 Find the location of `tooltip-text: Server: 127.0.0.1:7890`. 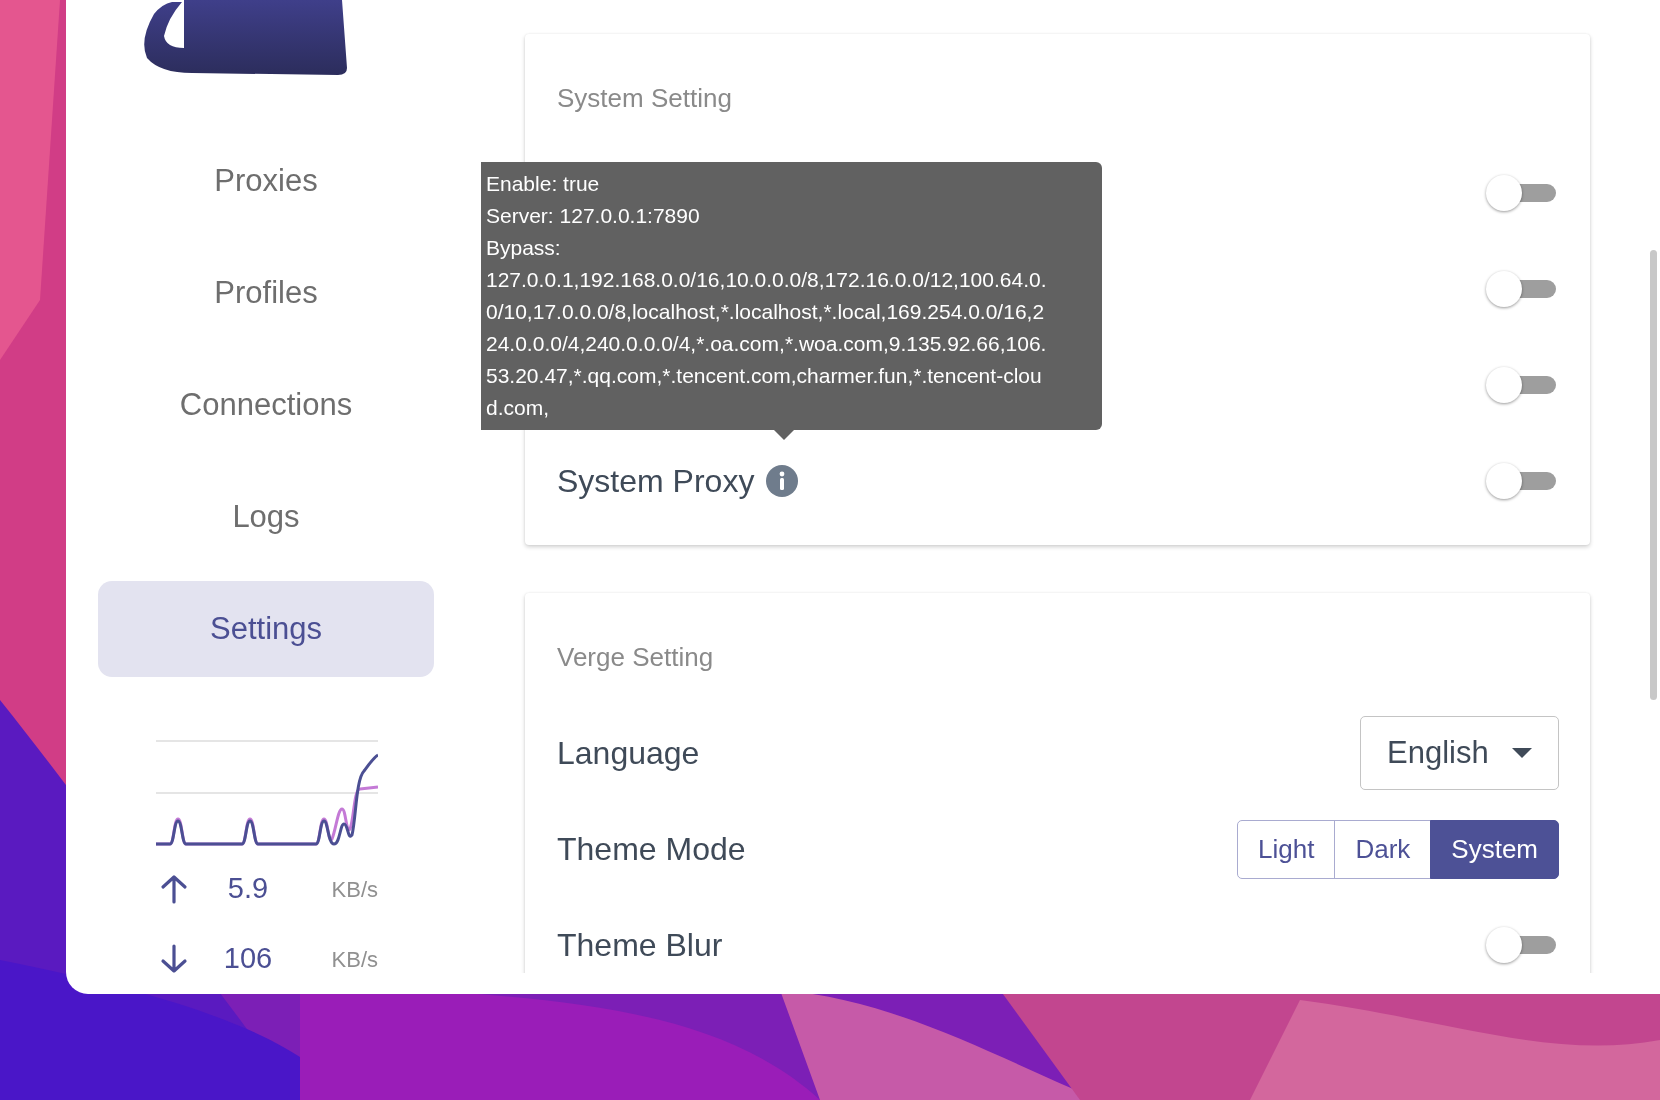

tooltip-text: Server: 127.0.0.1:7890 is located at coordinates (593, 216).